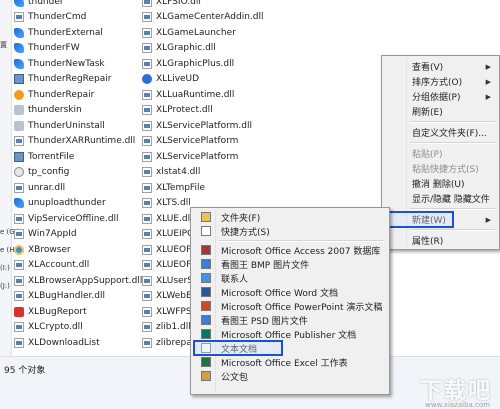  What do you see at coordinates (41, 172) in the screenshot?
I see `file-item: tp_config` at bounding box center [41, 172].